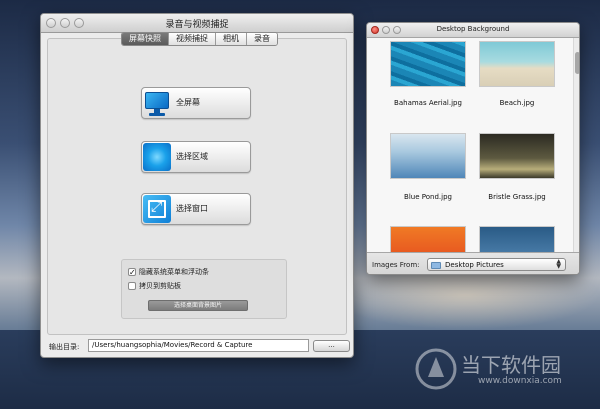  I want to click on images-from-label: Images From:, so click(396, 265).